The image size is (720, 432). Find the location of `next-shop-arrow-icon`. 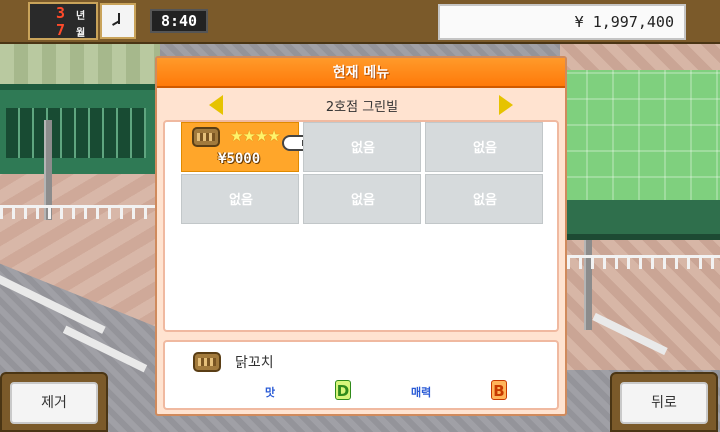

next-shop-arrow-icon is located at coordinates (506, 105).